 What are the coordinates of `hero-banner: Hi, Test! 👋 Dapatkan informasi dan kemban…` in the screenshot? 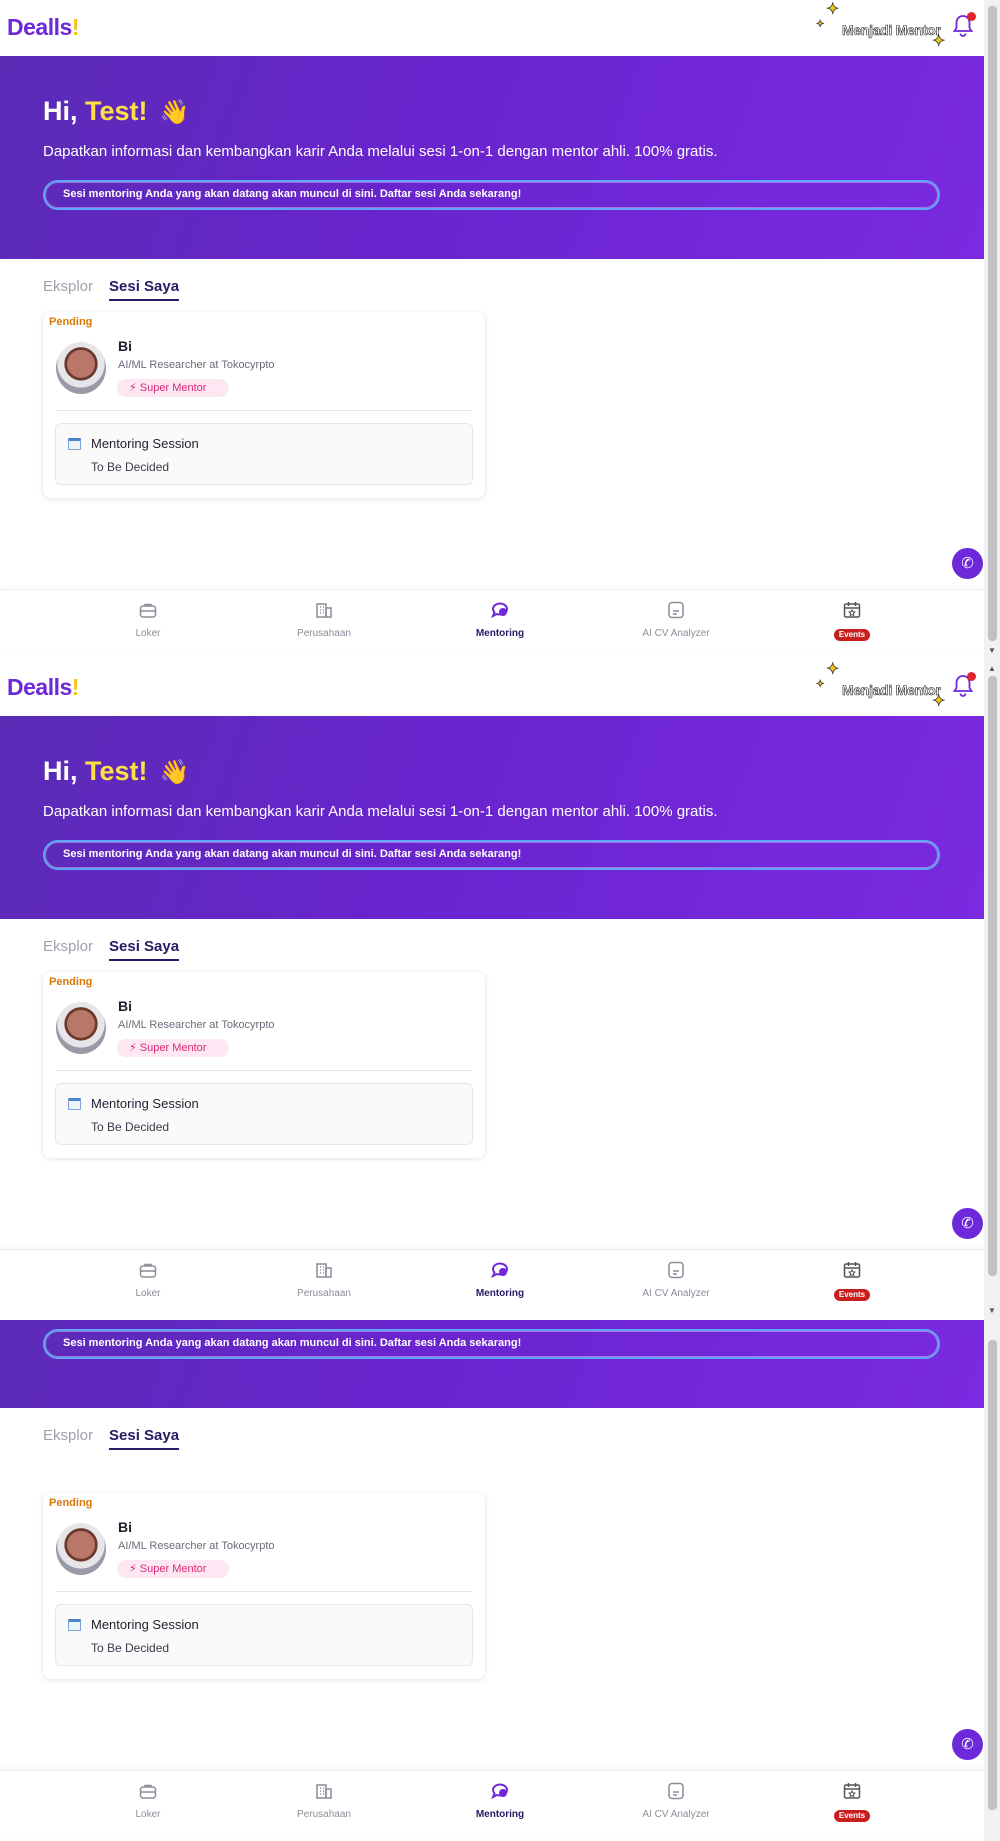 It's located at (492, 157).